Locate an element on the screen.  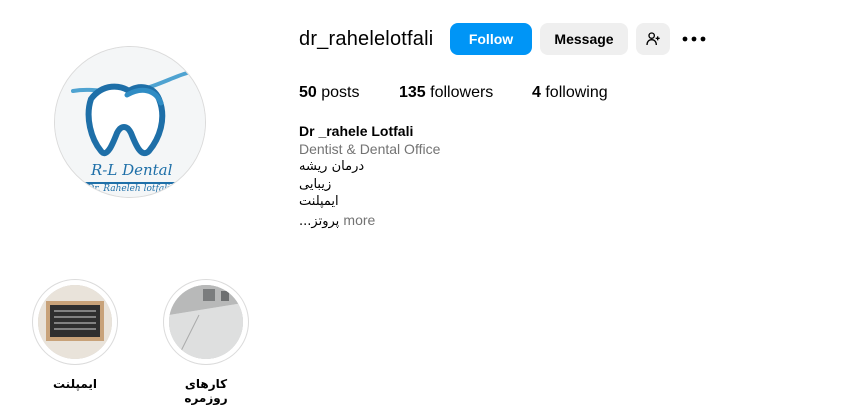
bio-more-link: more is located at coordinates (359, 220).